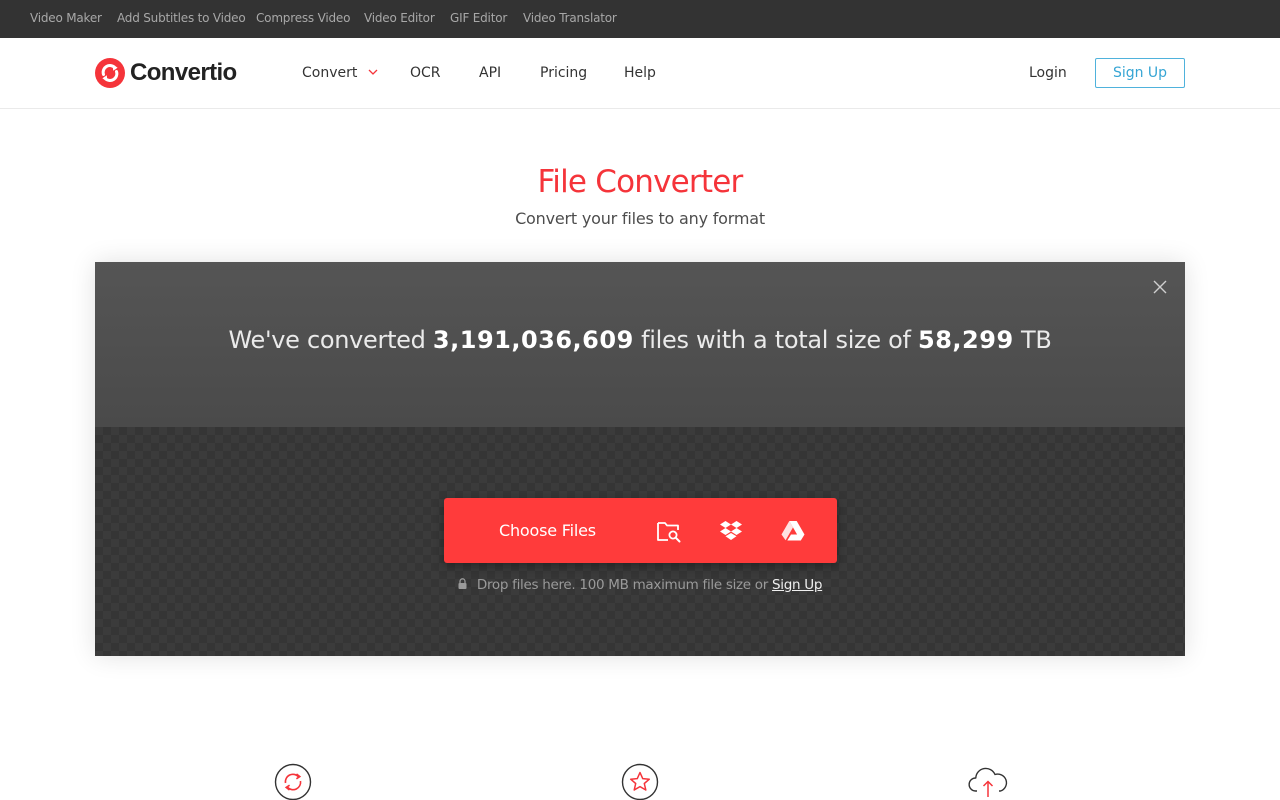  What do you see at coordinates (293, 781) in the screenshot?
I see `refresh-icon` at bounding box center [293, 781].